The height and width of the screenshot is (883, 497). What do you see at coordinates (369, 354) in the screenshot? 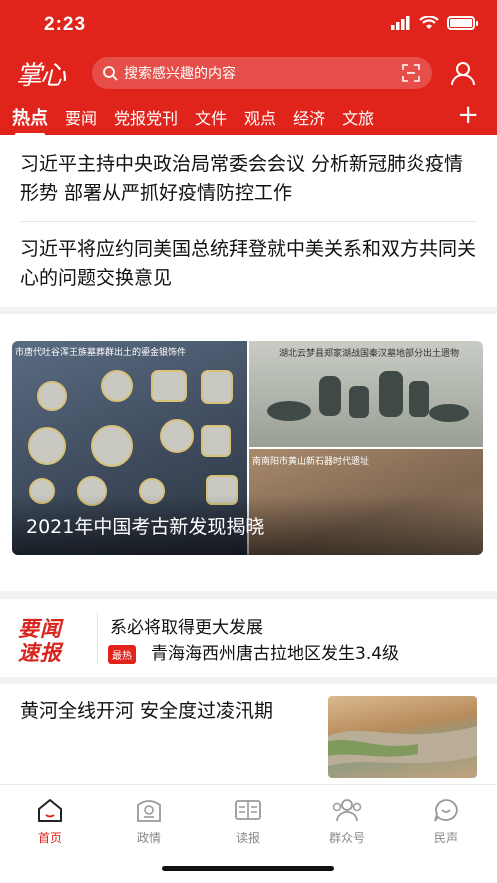
I see `photo-caption-right-top: 湖北云梦县郑家湖战国秦汉墓地部分出土遗物` at bounding box center [369, 354].